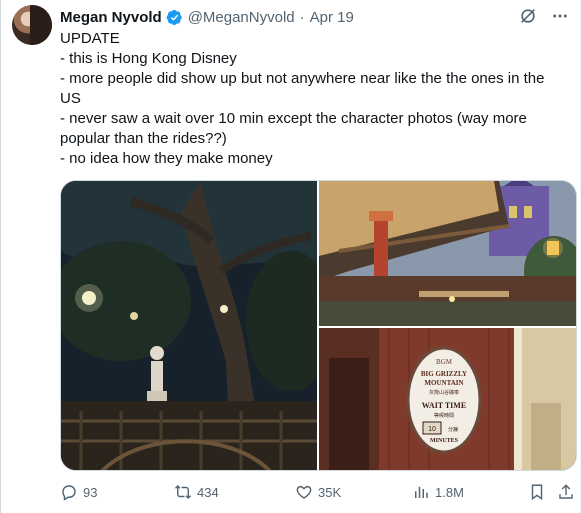 The image size is (581, 513). I want to click on verified-badge-icon, so click(174, 17).